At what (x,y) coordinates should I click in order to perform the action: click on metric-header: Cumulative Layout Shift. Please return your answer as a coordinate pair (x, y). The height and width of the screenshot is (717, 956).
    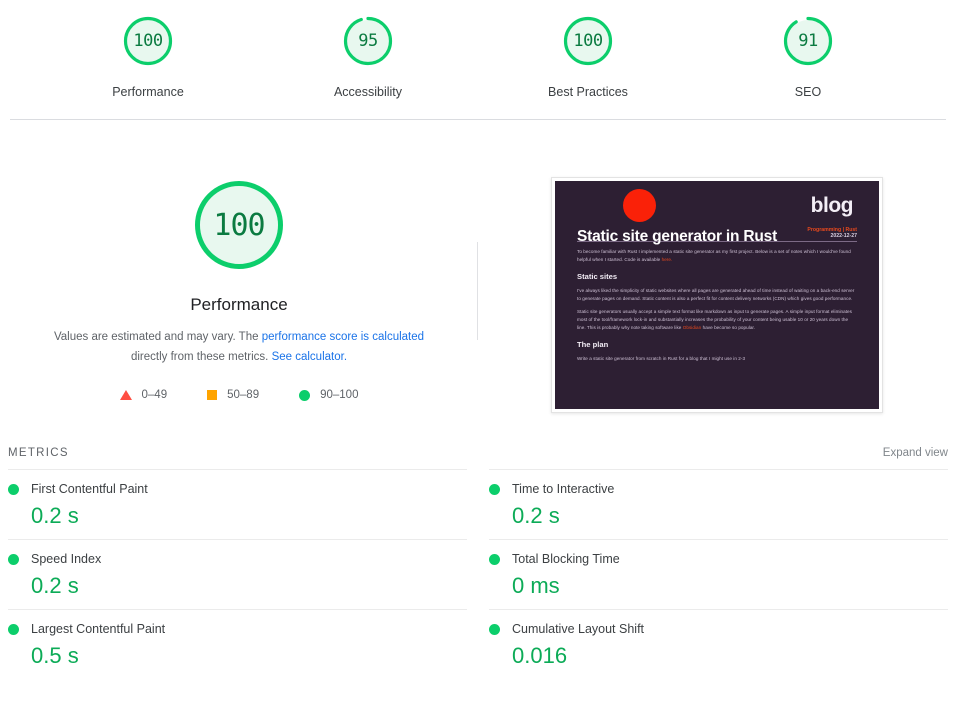
    Looking at the image, I should click on (718, 629).